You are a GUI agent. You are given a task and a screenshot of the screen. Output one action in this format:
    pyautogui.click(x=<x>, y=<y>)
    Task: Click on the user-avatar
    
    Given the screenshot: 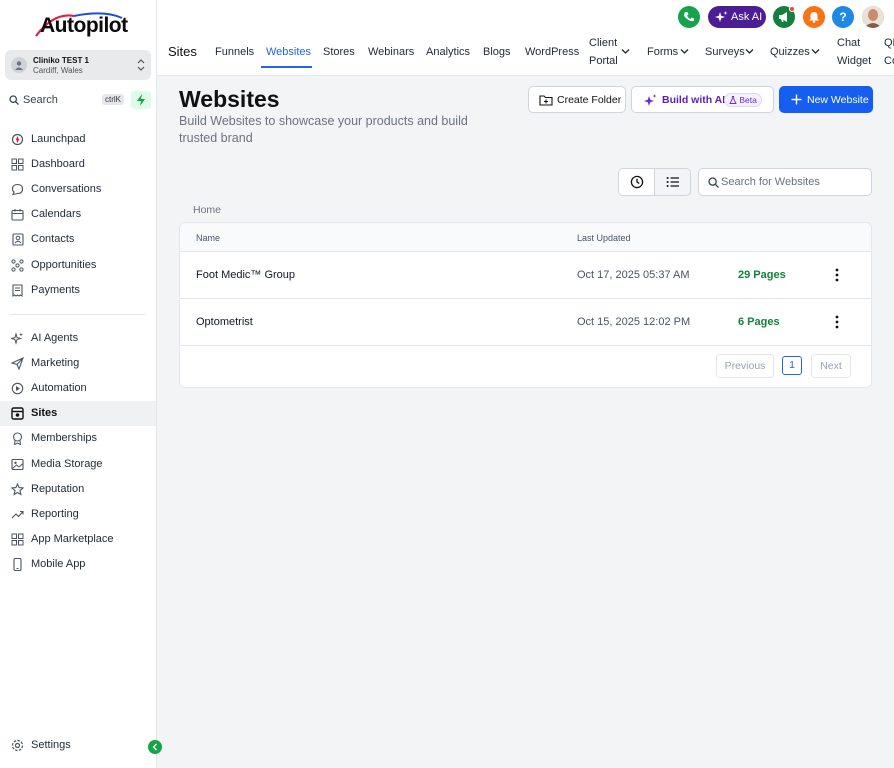 What is the action you would take?
    pyautogui.click(x=873, y=17)
    